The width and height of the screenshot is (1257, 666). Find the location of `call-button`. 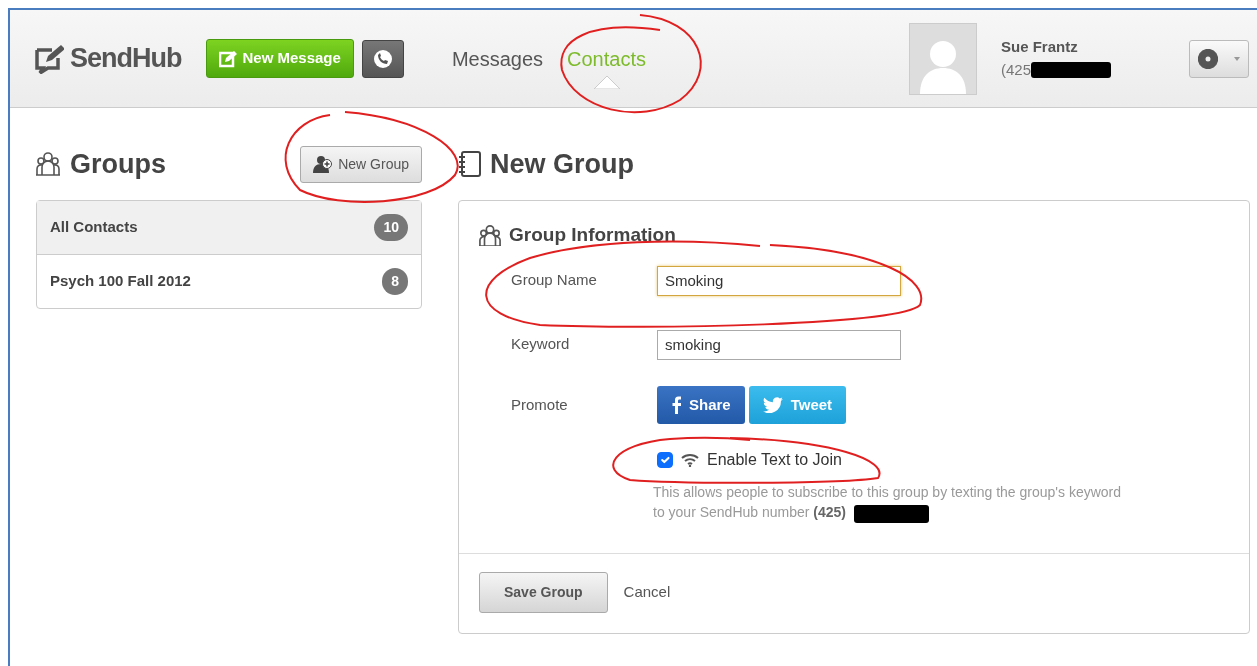

call-button is located at coordinates (382, 58).